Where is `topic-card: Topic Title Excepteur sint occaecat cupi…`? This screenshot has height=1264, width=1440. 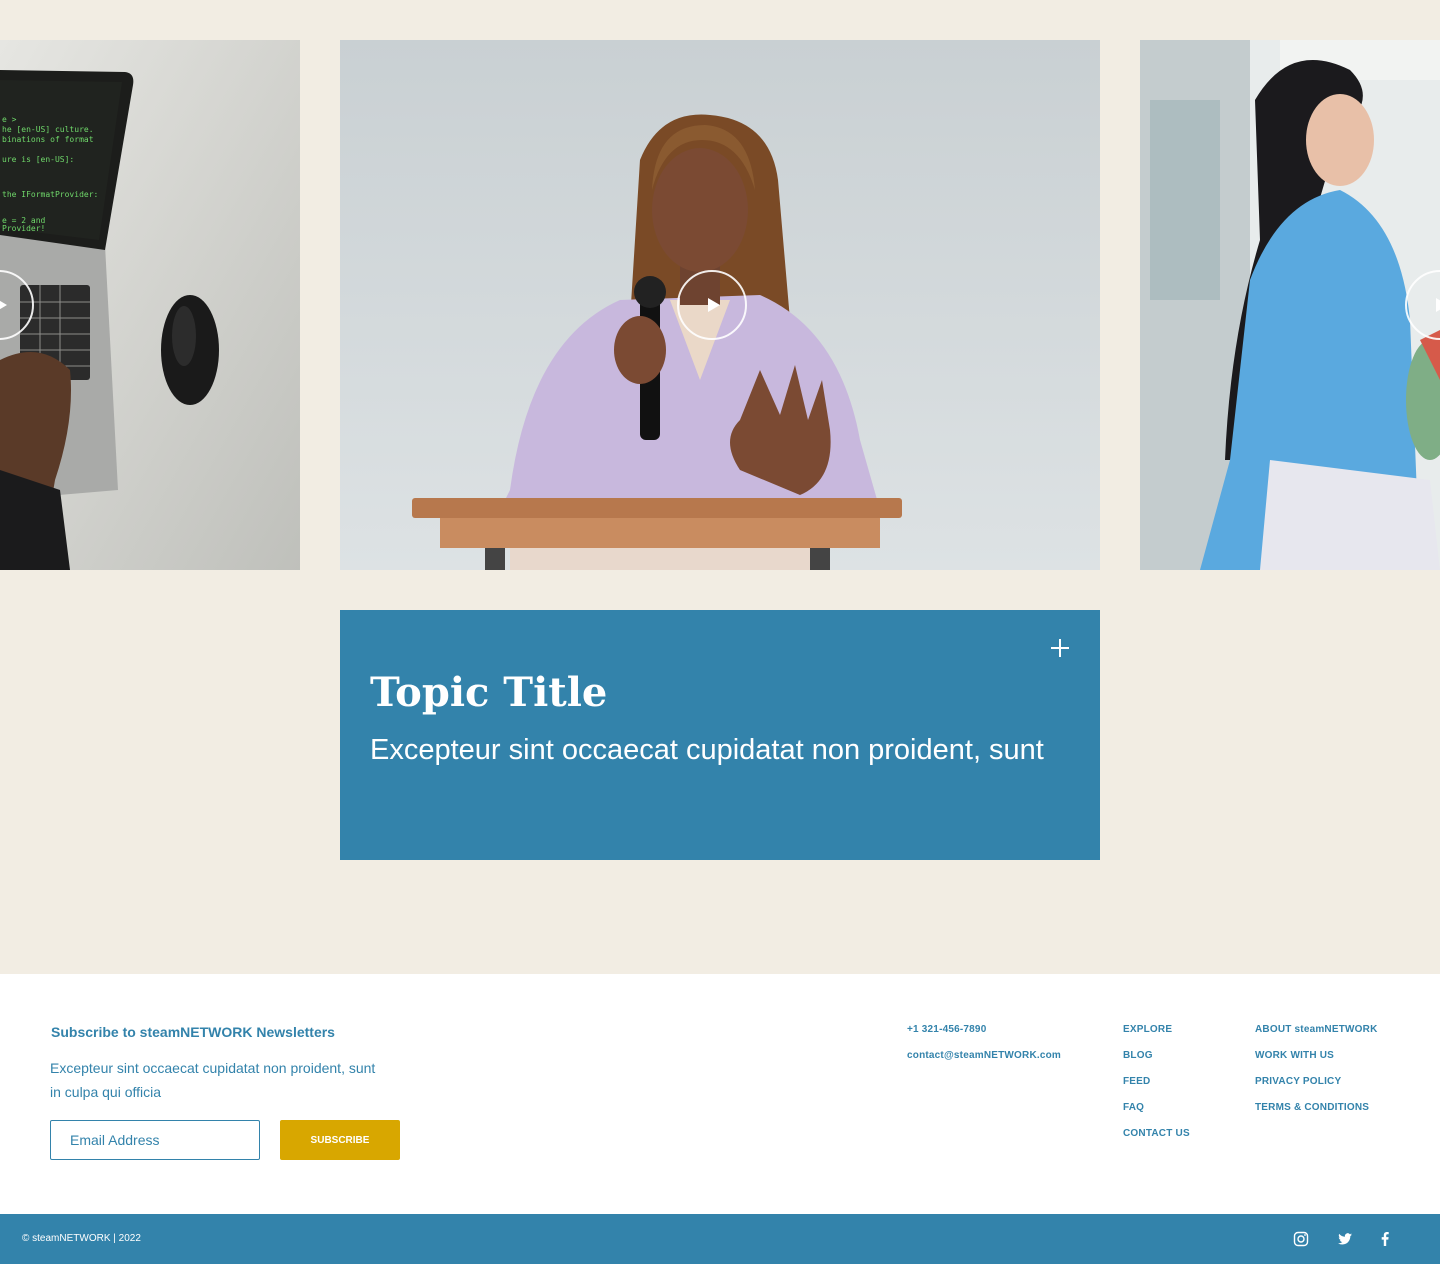 topic-card: Topic Title Excepteur sint occaecat cupi… is located at coordinates (720, 735).